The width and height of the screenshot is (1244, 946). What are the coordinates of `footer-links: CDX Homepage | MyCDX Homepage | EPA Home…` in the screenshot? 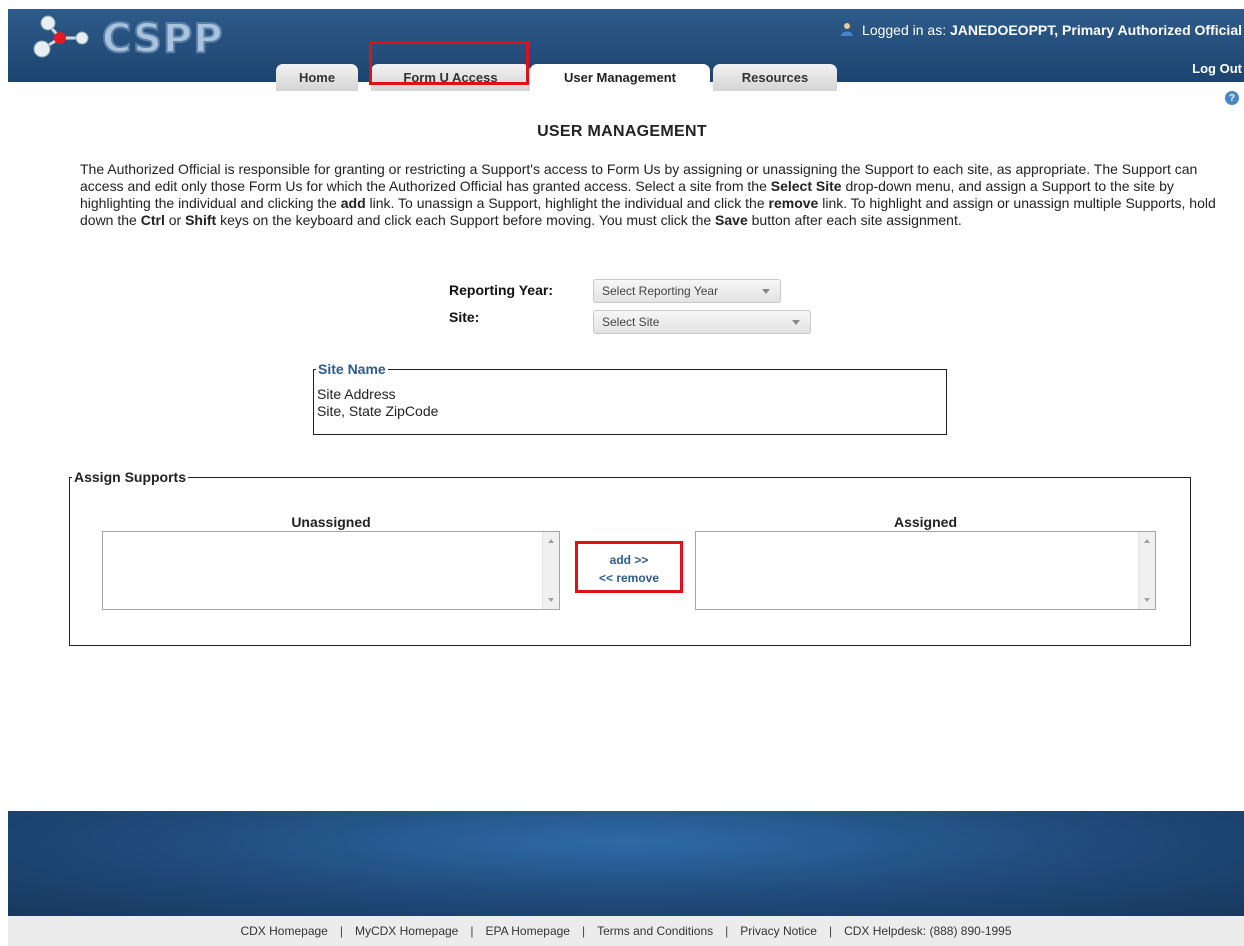 It's located at (626, 931).